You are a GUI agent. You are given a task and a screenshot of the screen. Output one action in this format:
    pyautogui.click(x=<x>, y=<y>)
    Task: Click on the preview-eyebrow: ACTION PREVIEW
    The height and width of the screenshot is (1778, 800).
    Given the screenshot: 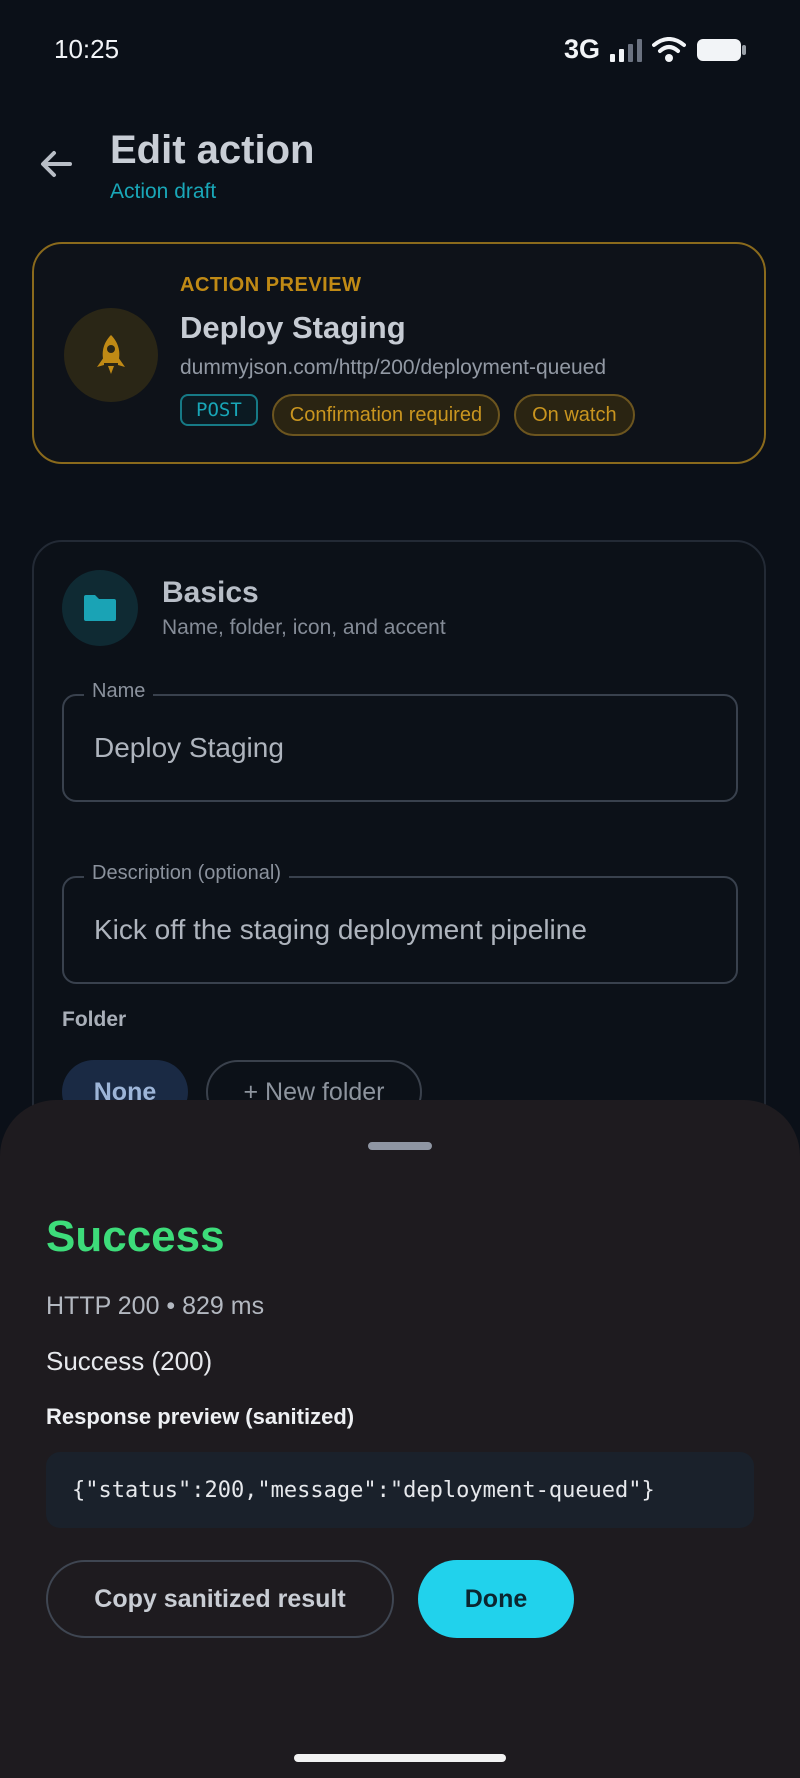 What is the action you would take?
    pyautogui.click(x=271, y=285)
    